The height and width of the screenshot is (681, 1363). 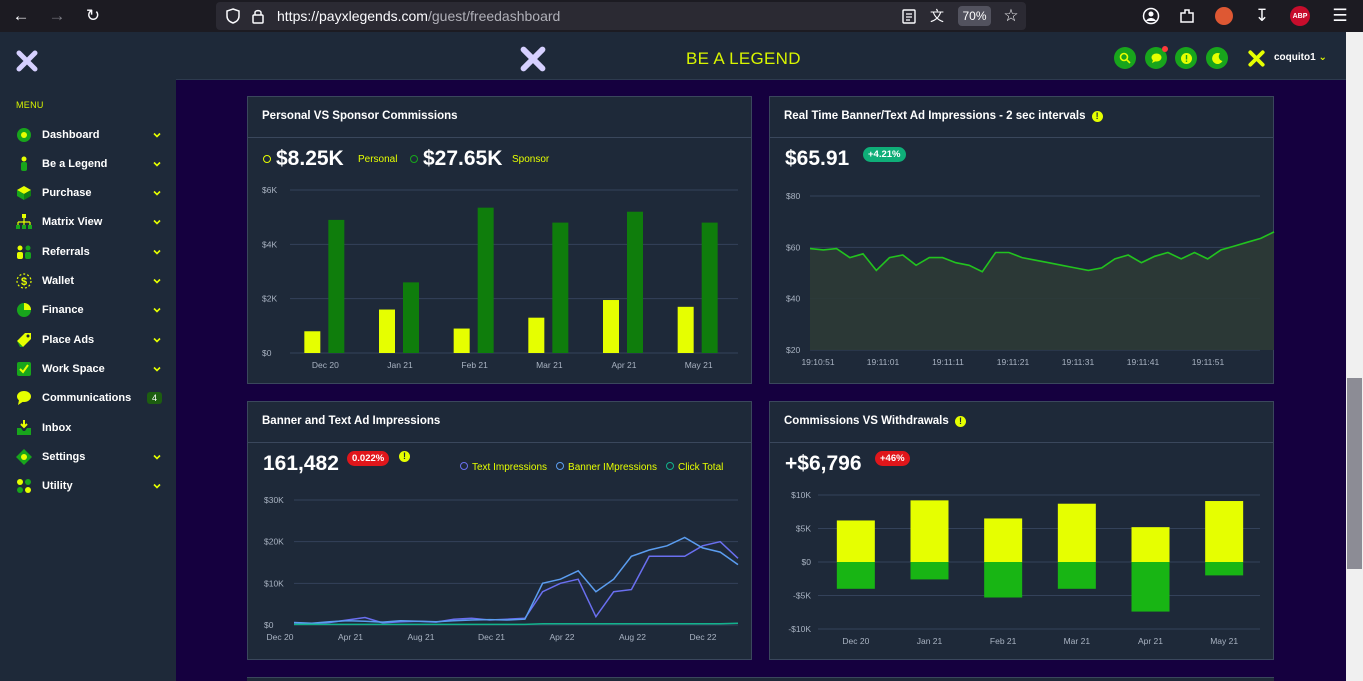 I want to click on x-tick-label: May 21, so click(x=1224, y=641).